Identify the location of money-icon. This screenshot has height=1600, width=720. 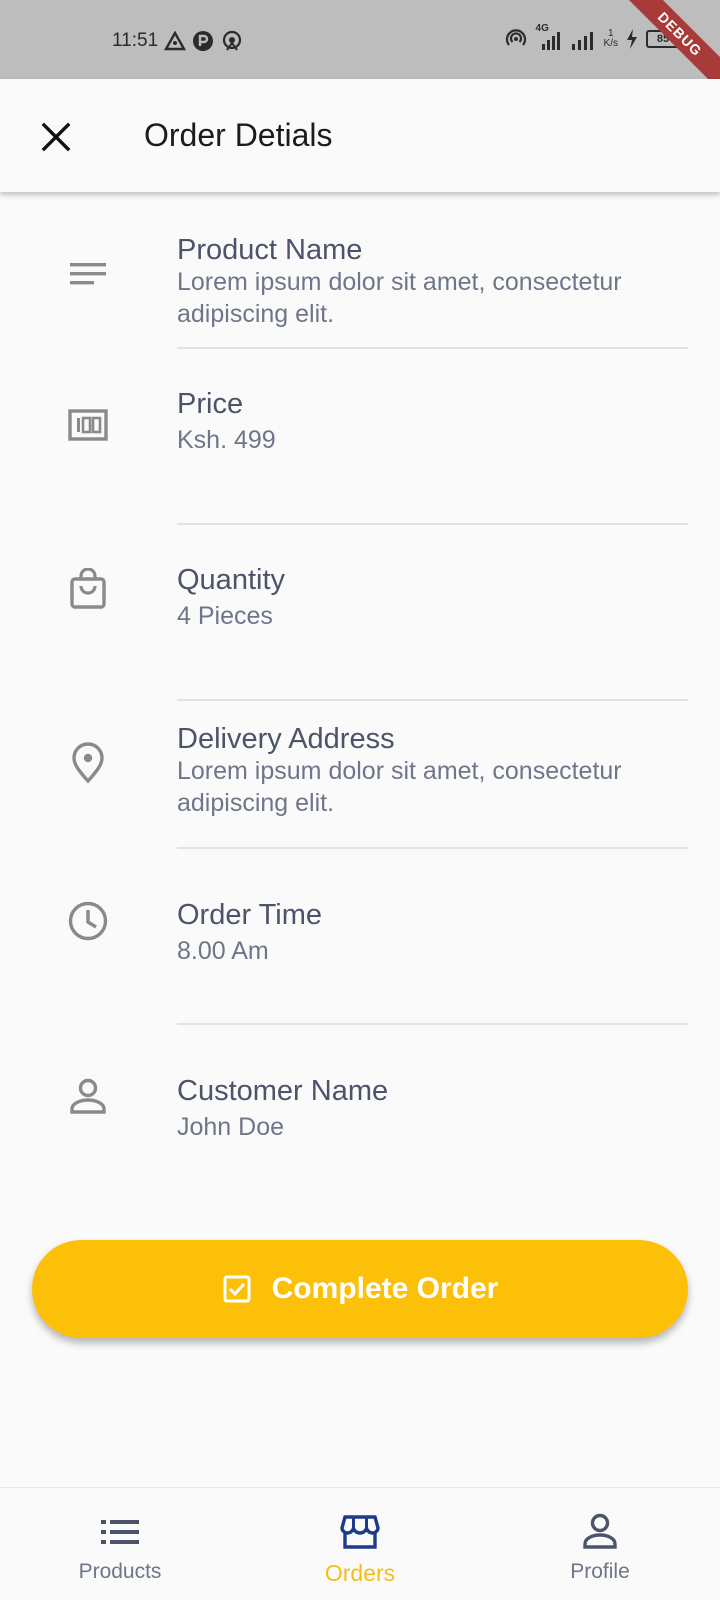
(88, 425).